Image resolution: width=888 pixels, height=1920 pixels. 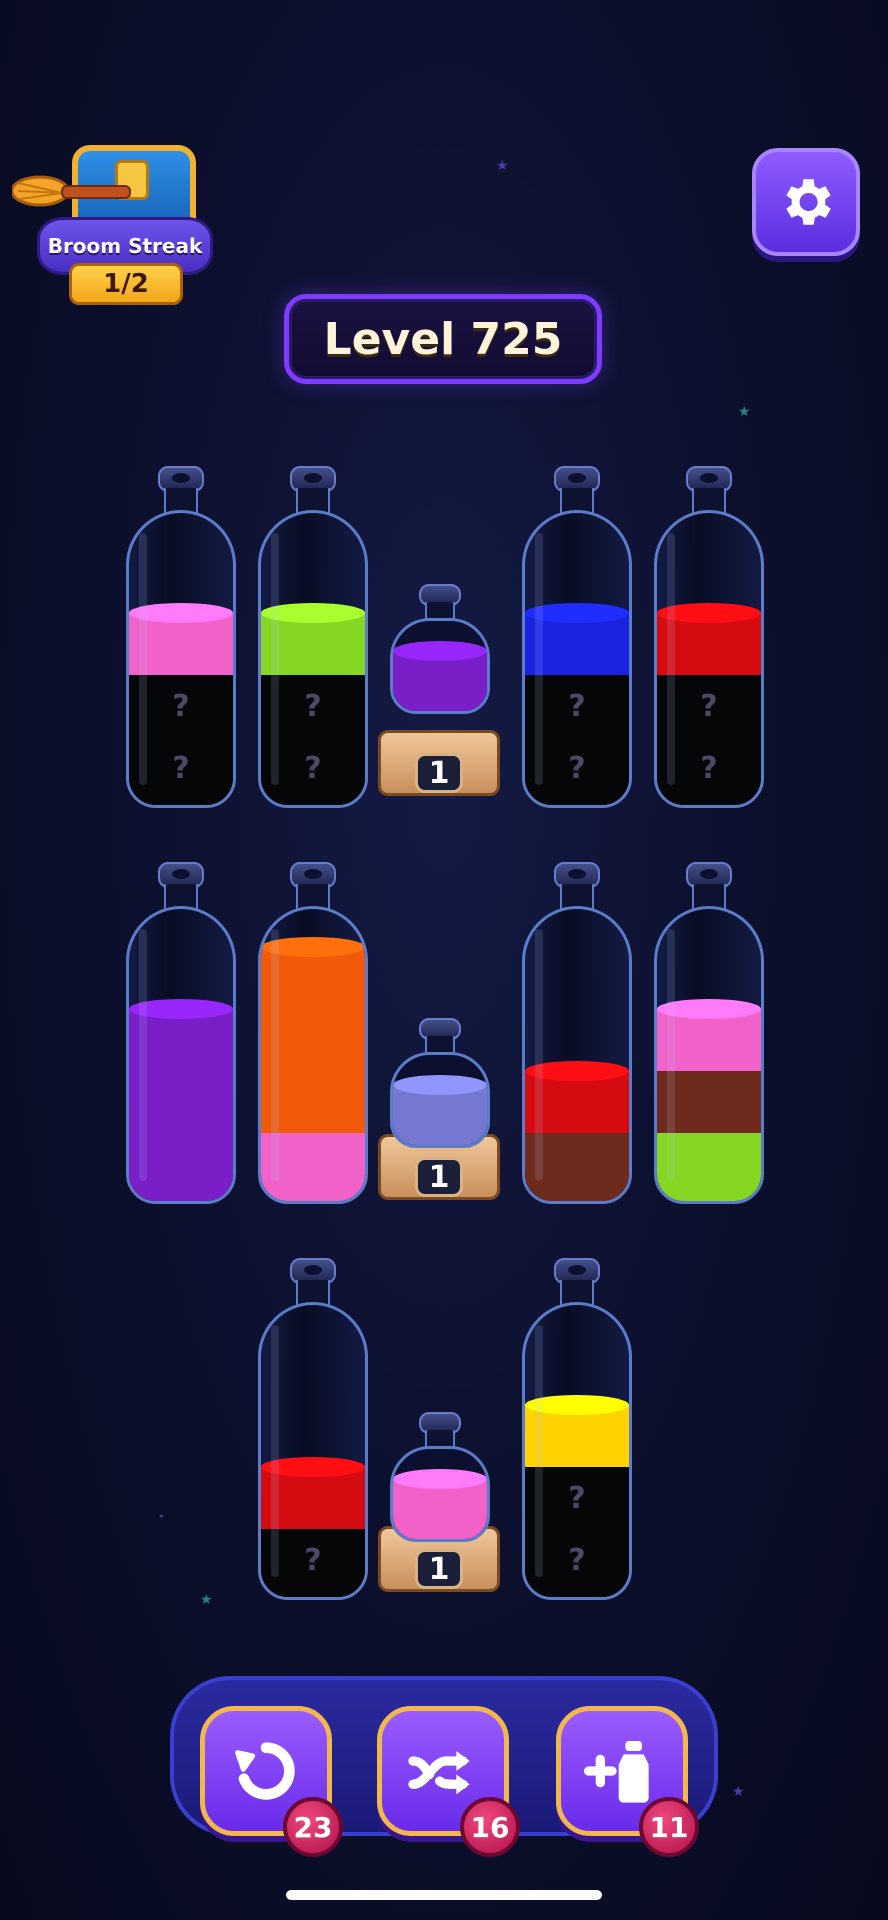 I want to click on bottle: ?, so click(x=313, y=1429).